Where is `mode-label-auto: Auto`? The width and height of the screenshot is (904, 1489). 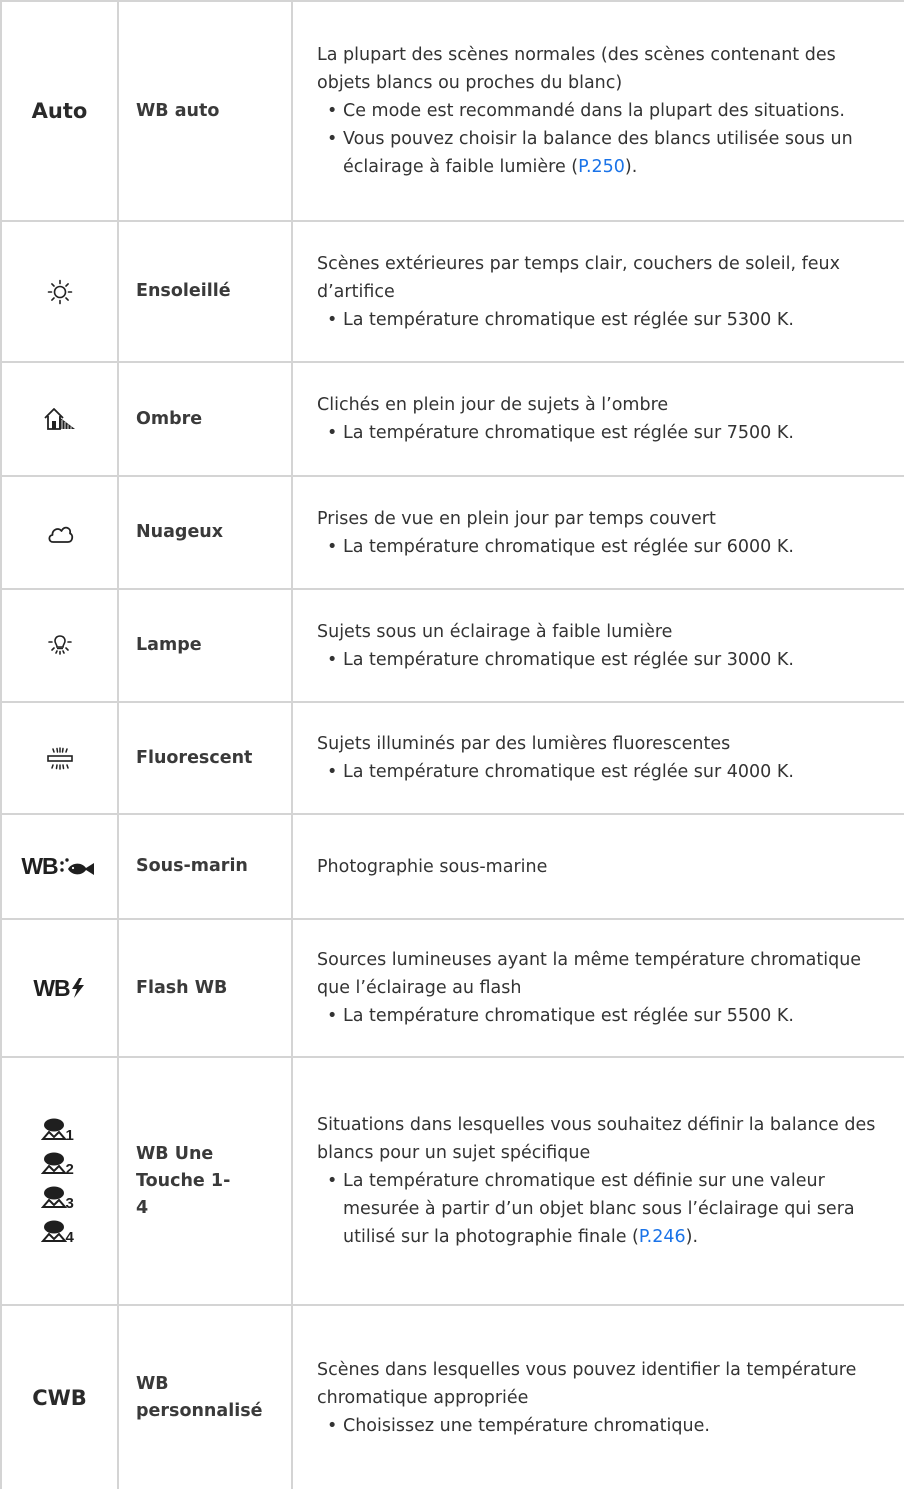 mode-label-auto: Auto is located at coordinates (59, 111).